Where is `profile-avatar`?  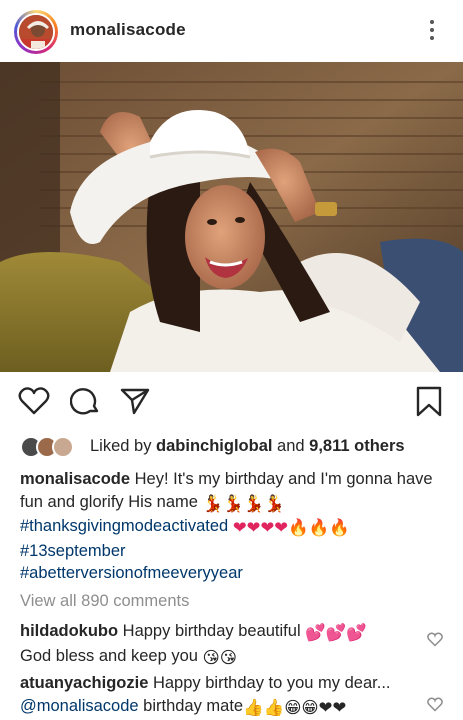
profile-avatar is located at coordinates (36, 32).